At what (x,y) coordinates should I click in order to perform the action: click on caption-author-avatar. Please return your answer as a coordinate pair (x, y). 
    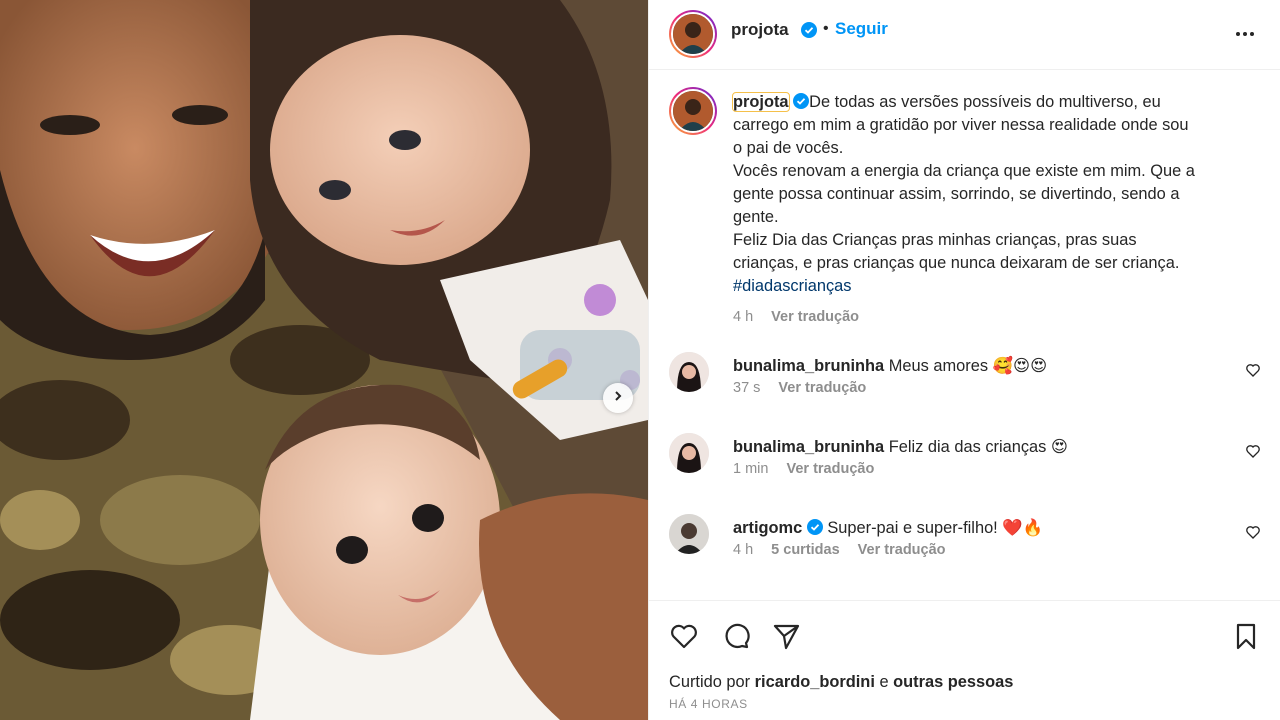
    Looking at the image, I should click on (693, 111).